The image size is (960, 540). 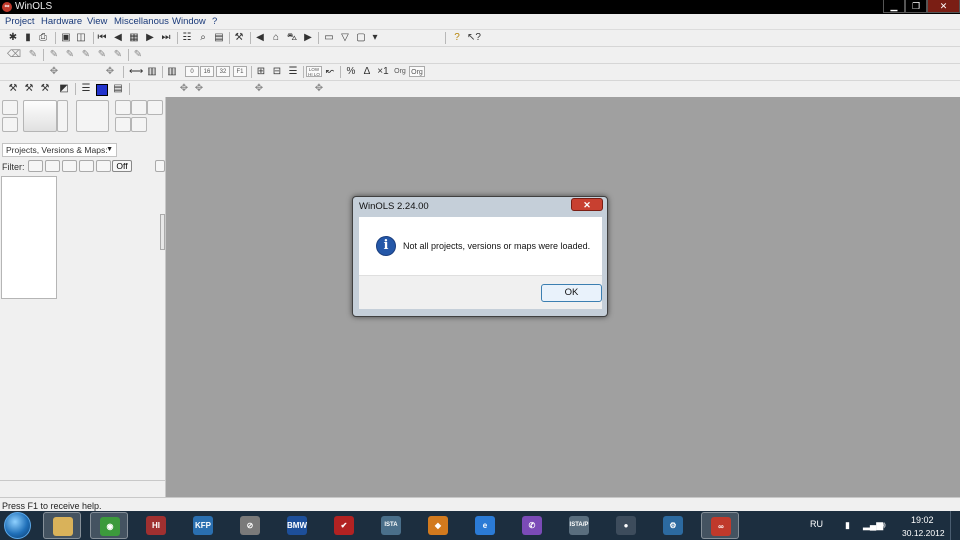 What do you see at coordinates (28, 38) in the screenshot?
I see `lock-icon: ▮` at bounding box center [28, 38].